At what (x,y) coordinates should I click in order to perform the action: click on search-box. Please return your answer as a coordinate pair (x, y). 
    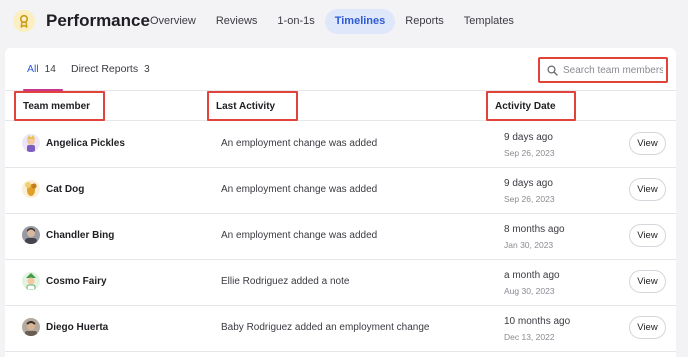
    Looking at the image, I should click on (603, 70).